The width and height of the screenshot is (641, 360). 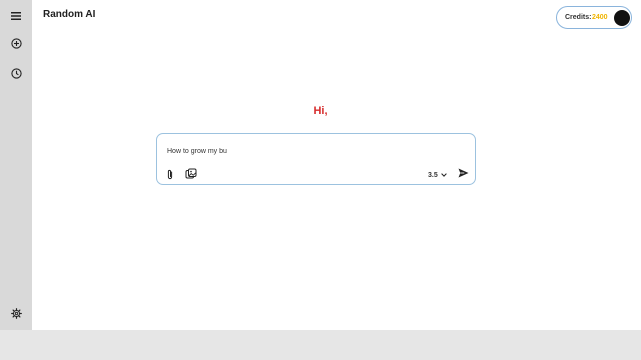 I want to click on chevron-down-icon, so click(x=443, y=175).